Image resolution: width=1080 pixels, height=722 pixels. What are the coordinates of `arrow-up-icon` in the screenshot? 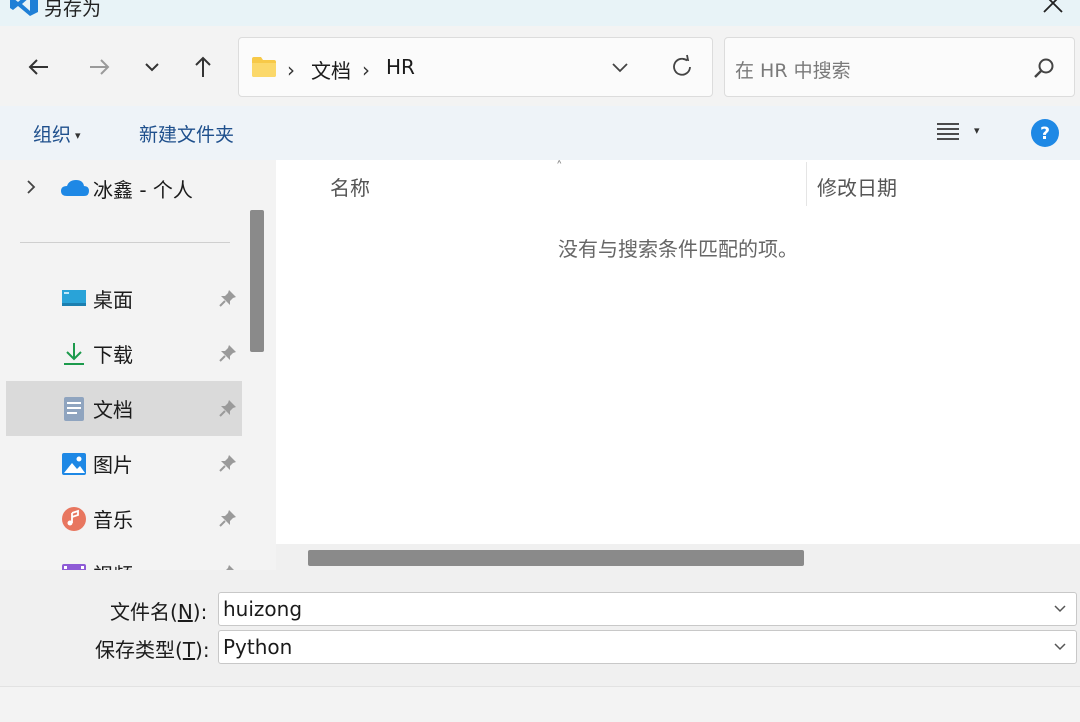 It's located at (203, 66).